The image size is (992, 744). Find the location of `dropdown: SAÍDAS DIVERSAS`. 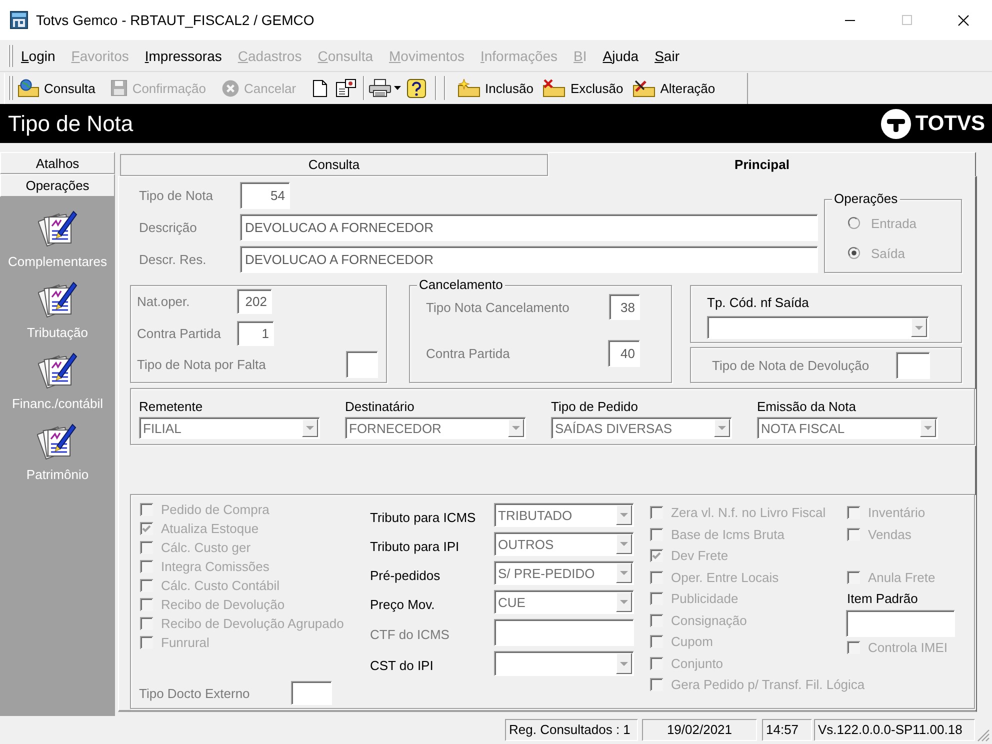

dropdown: SAÍDAS DIVERSAS is located at coordinates (641, 428).